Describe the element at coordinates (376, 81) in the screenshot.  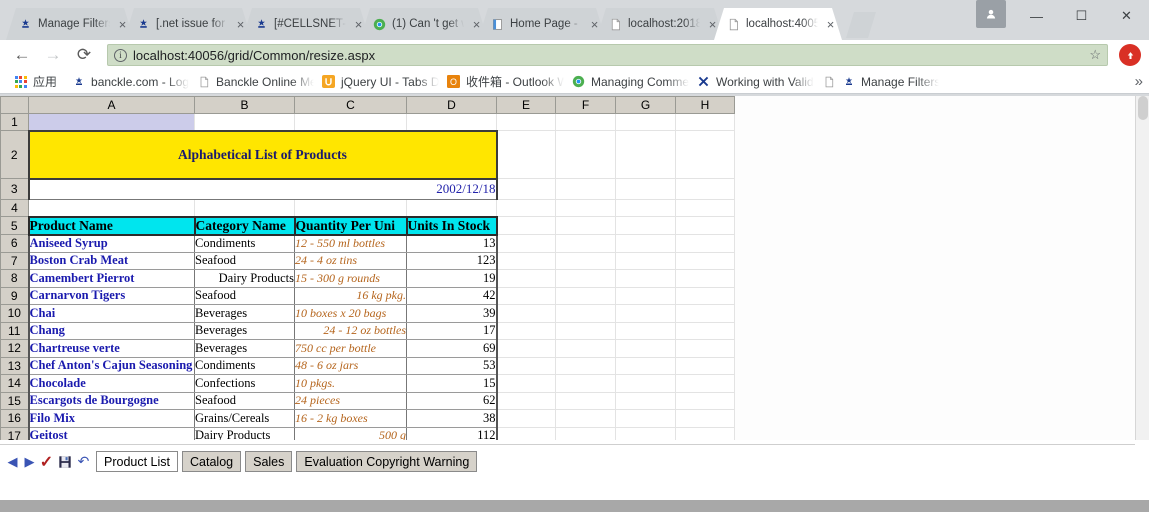
I see `bookmark-item: jQuery UI - Tabs De` at that location.